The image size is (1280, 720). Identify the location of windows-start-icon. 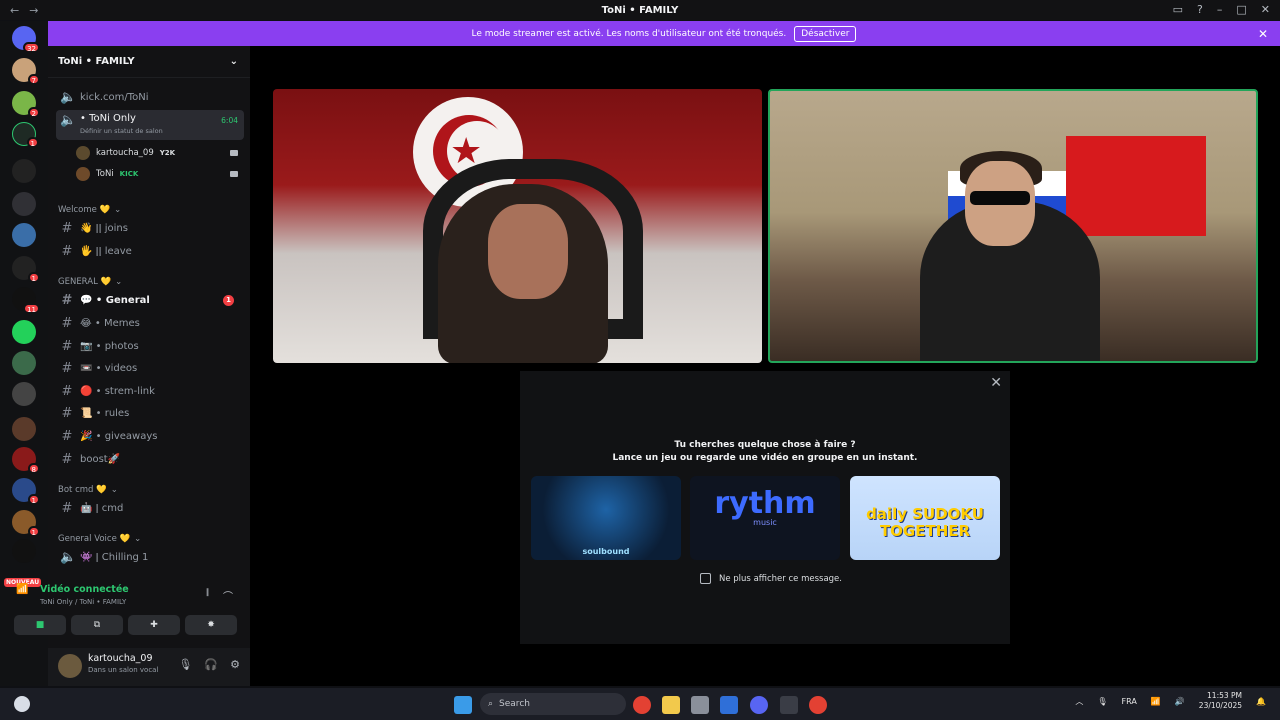
(463, 705).